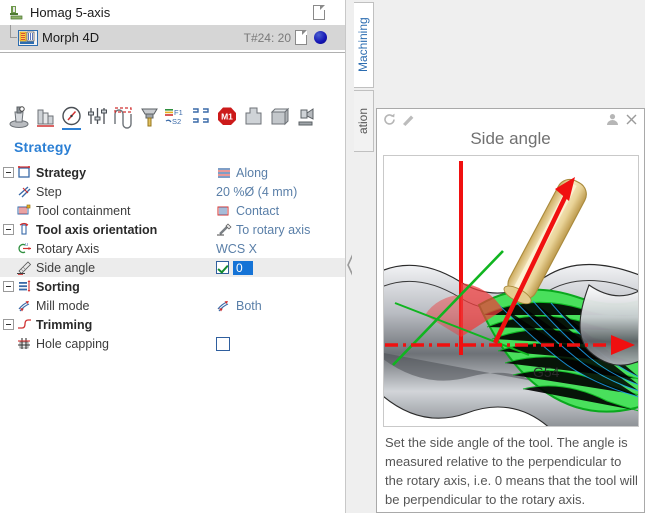 This screenshot has width=645, height=513. What do you see at coordinates (408, 119) in the screenshot?
I see `pencil-edit-icon` at bounding box center [408, 119].